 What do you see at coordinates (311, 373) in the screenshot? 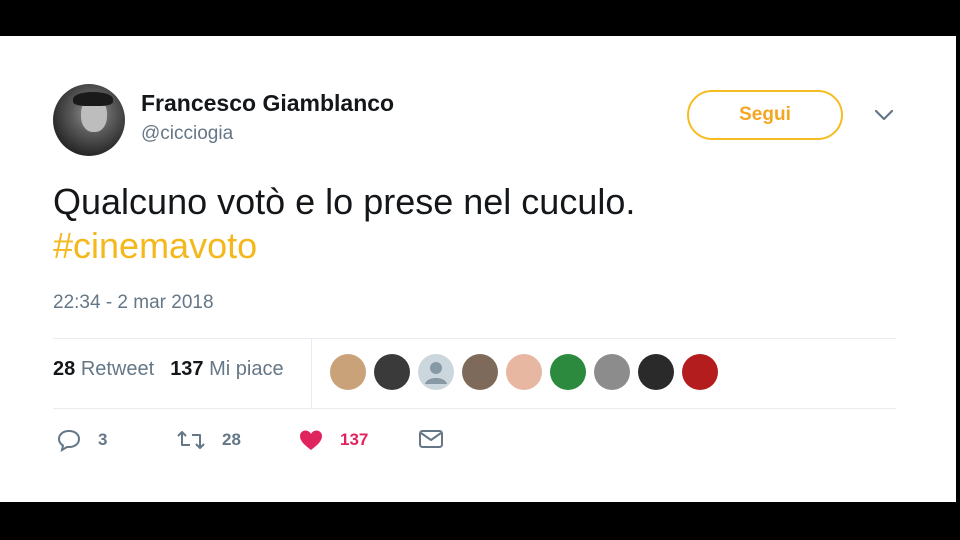
I see `stats-separator` at bounding box center [311, 373].